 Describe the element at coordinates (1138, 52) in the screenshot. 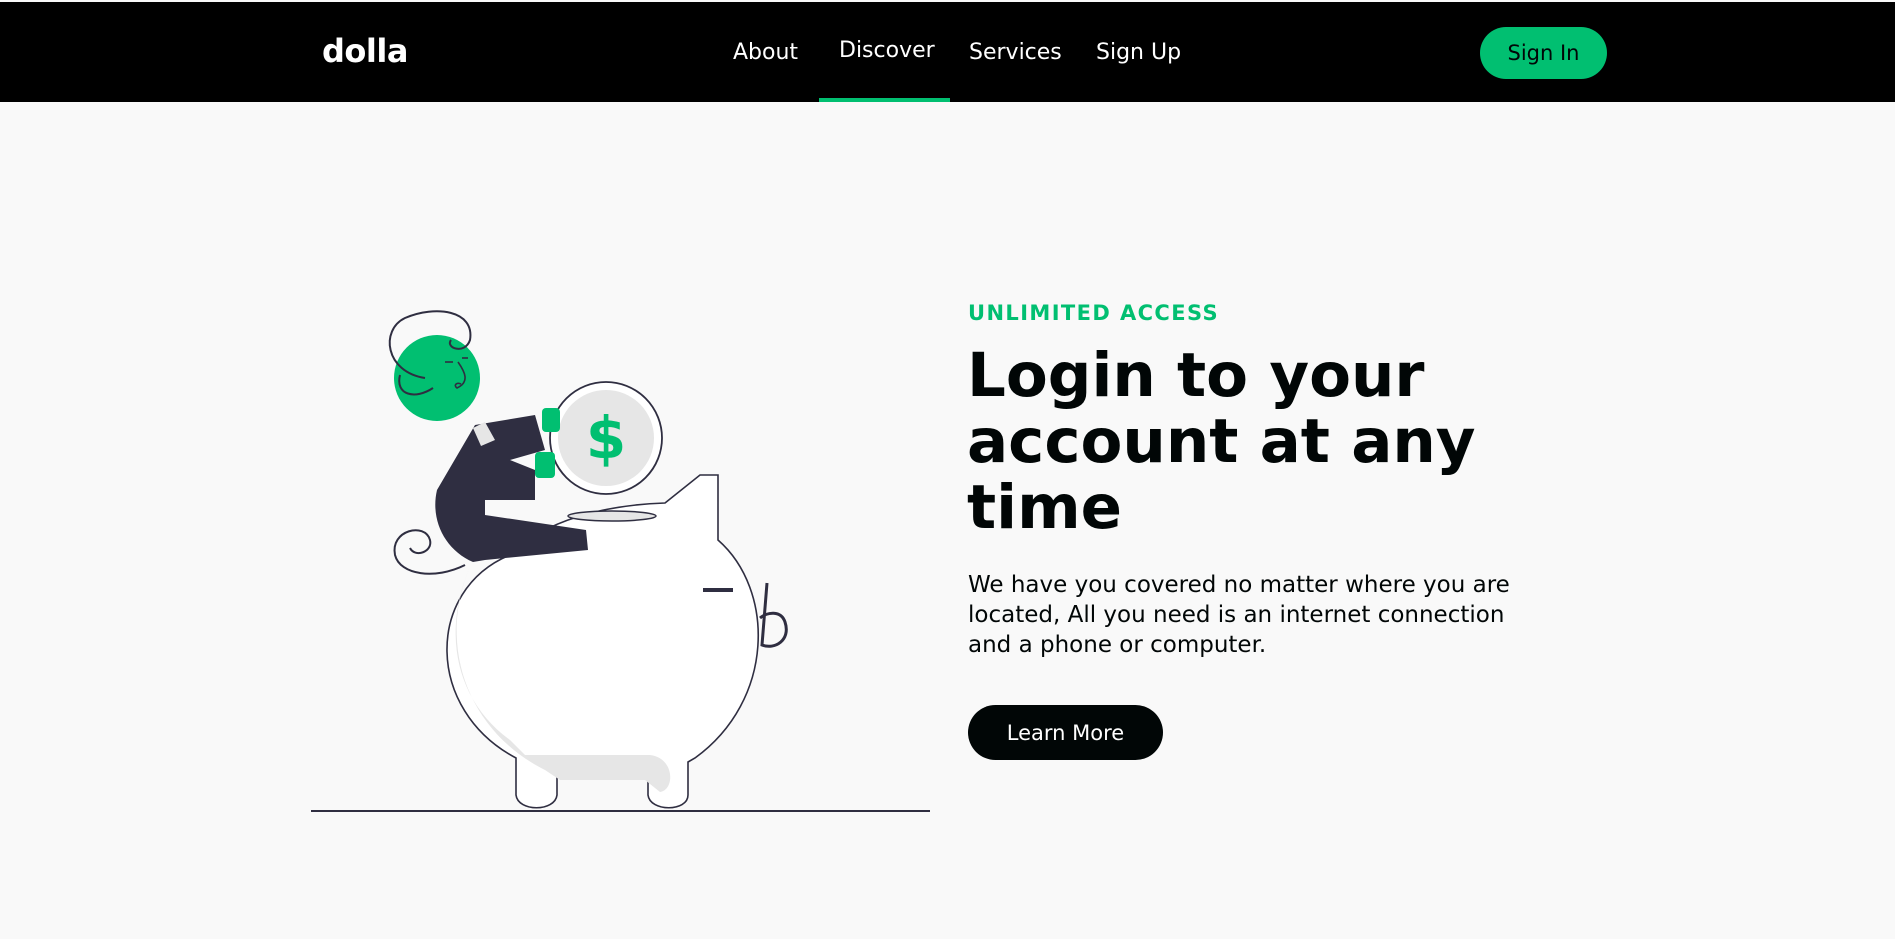

I see `nav-link-sign-up: Sign Up` at that location.